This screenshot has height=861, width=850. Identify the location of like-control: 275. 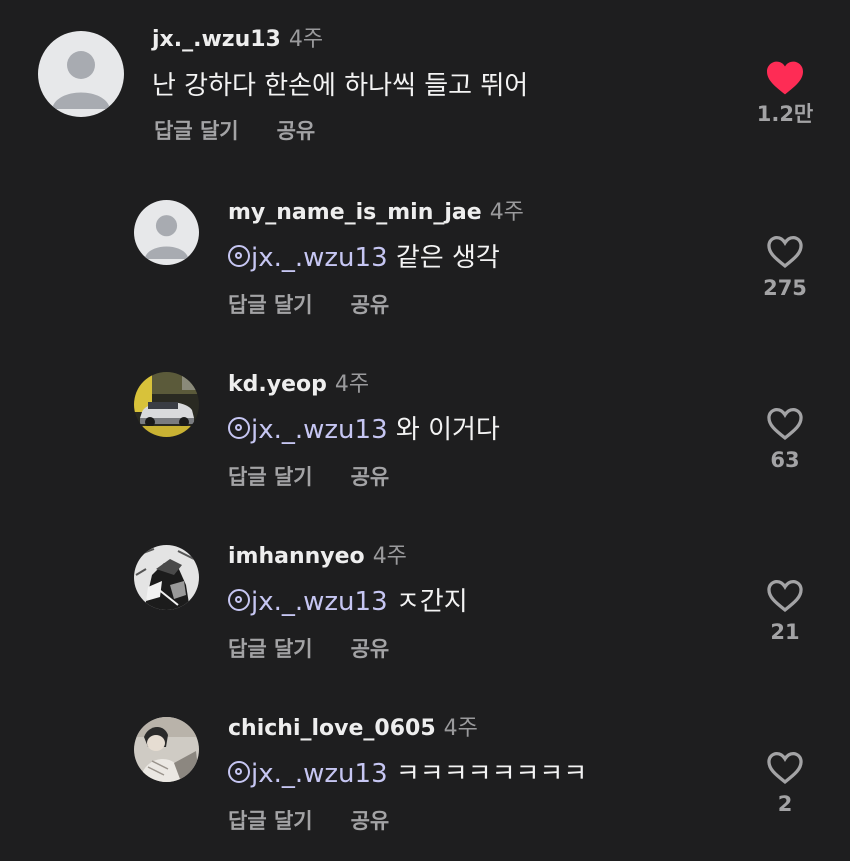
(785, 267).